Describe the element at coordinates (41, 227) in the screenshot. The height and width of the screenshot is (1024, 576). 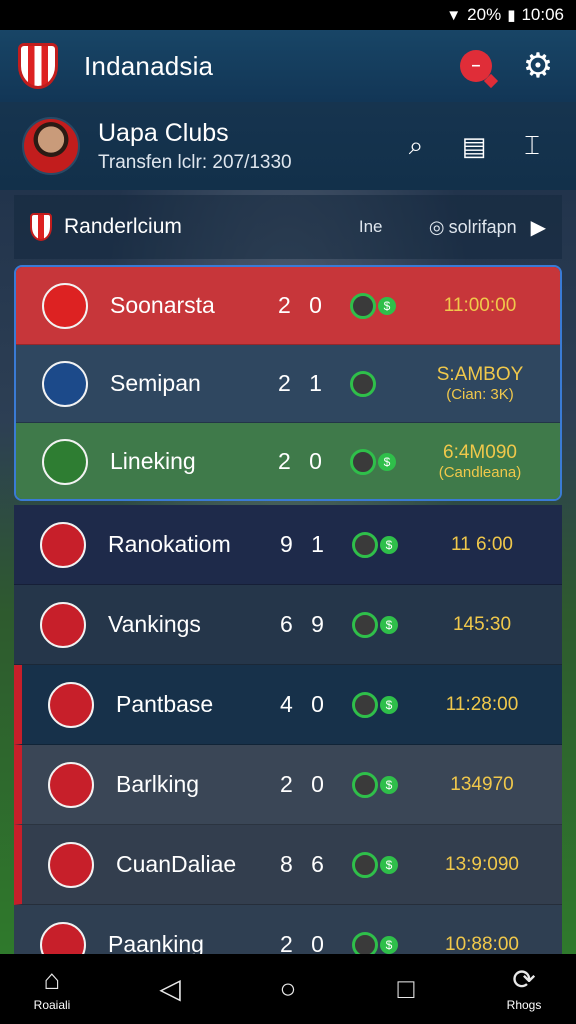
I see `section-crest-icon` at that location.